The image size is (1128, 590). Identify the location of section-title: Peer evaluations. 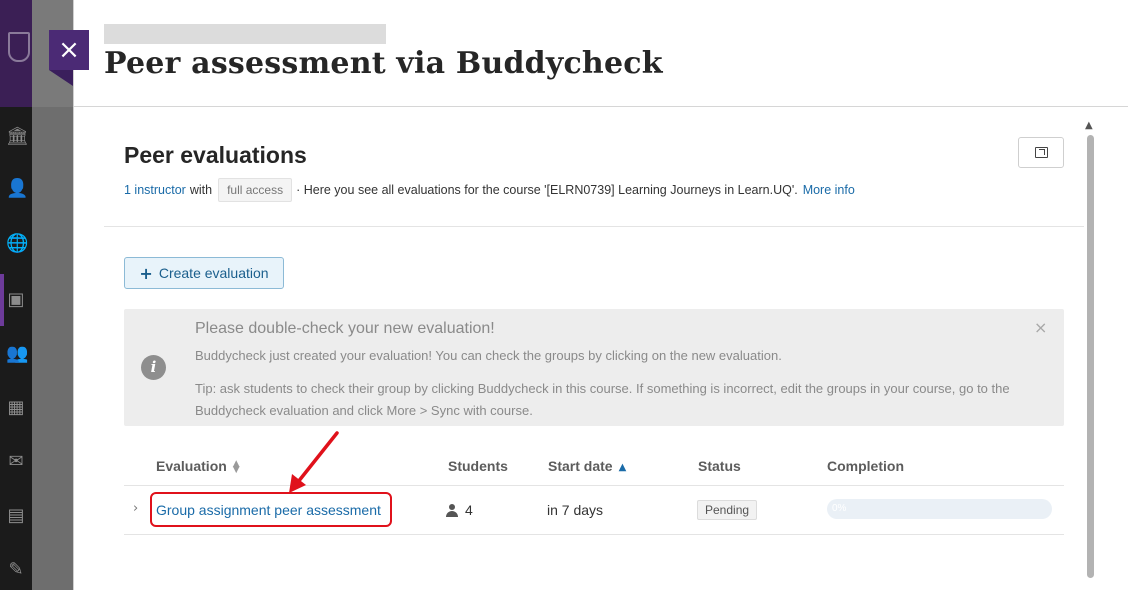
(215, 155).